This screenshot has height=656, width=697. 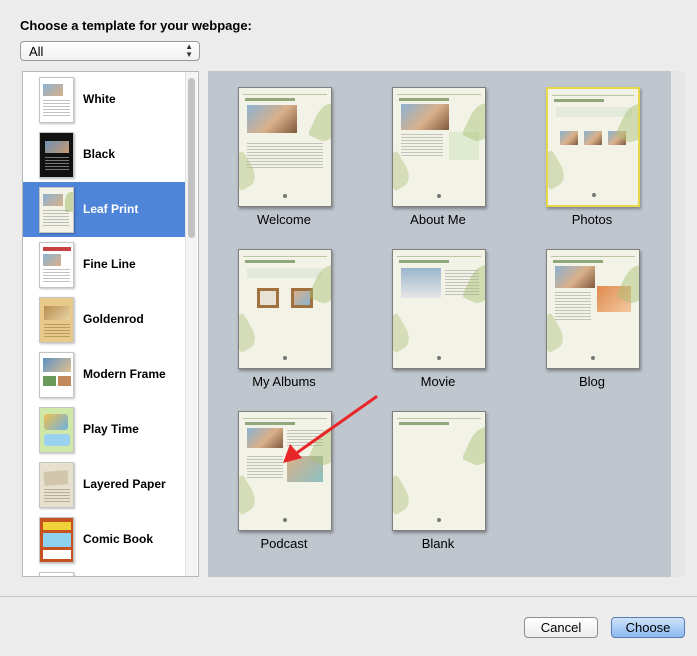 I want to click on theme-item-leaf-print: Leaf Print, so click(x=105, y=209).